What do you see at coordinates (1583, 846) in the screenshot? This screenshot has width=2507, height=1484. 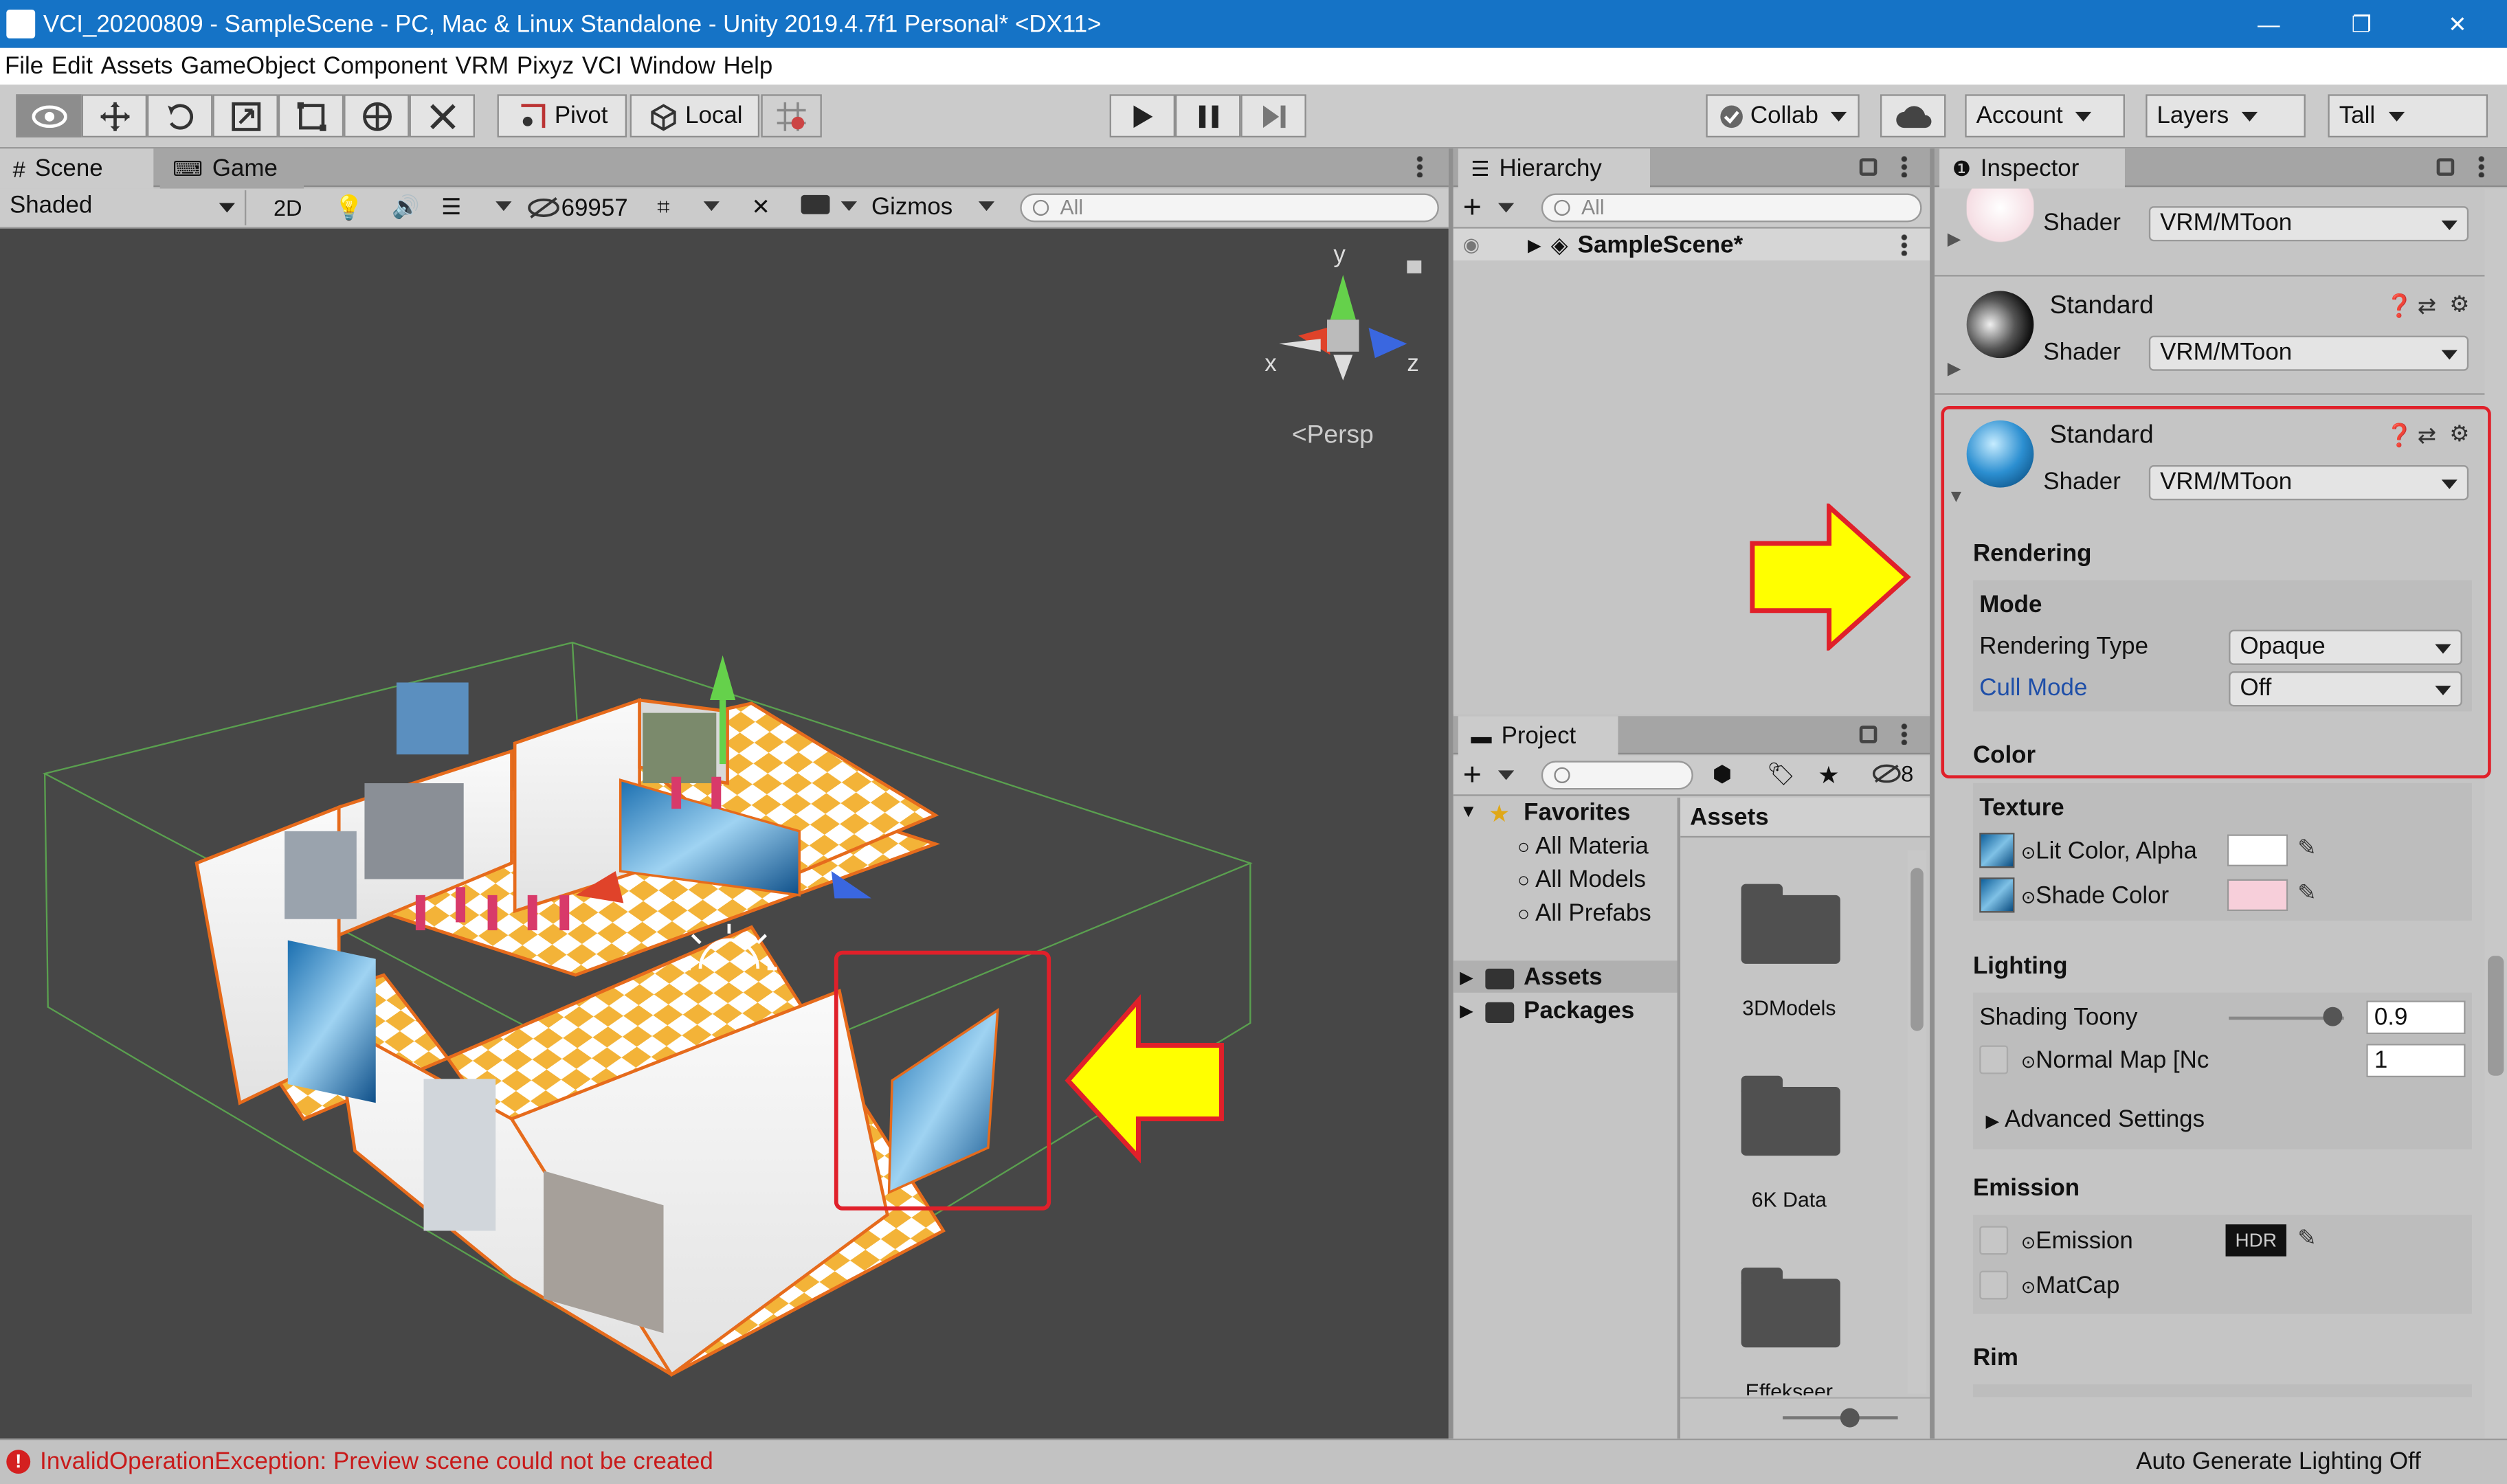 I see `fav-item-materials: ○ All Materia` at bounding box center [1583, 846].